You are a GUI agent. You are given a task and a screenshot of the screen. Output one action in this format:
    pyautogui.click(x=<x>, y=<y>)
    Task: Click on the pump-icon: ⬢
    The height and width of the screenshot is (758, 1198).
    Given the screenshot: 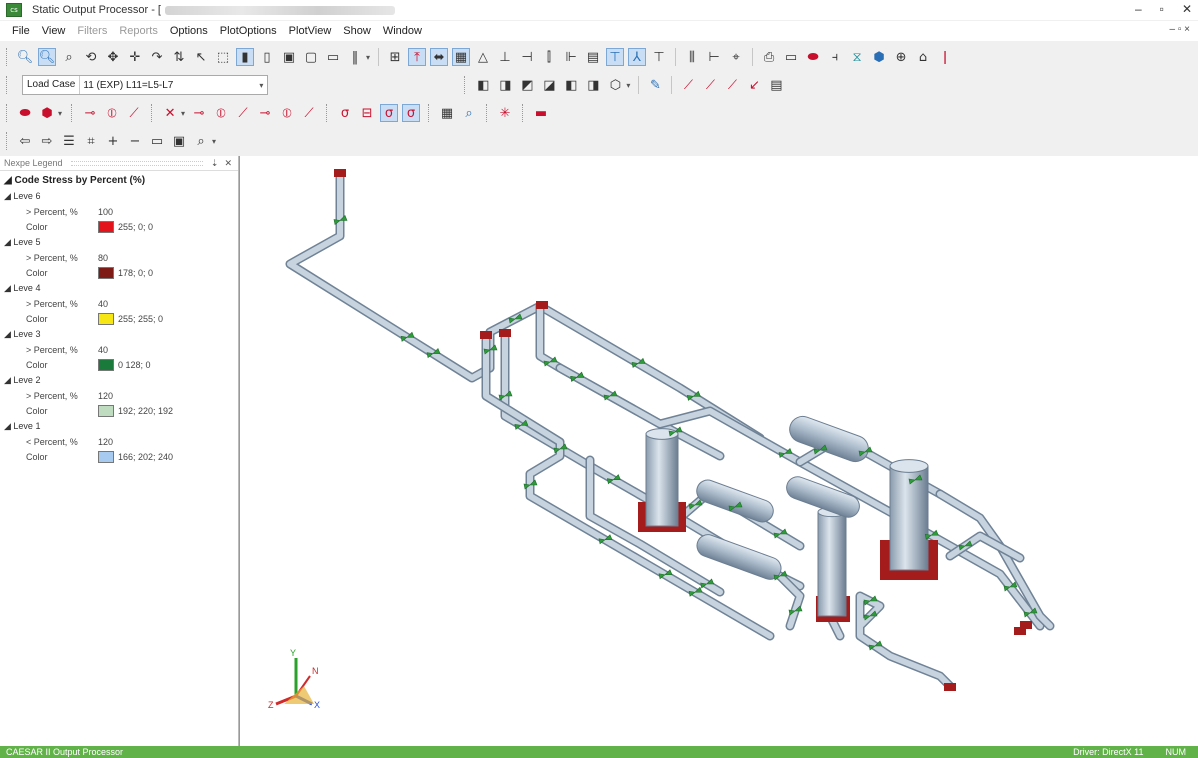 What is the action you would take?
    pyautogui.click(x=879, y=57)
    